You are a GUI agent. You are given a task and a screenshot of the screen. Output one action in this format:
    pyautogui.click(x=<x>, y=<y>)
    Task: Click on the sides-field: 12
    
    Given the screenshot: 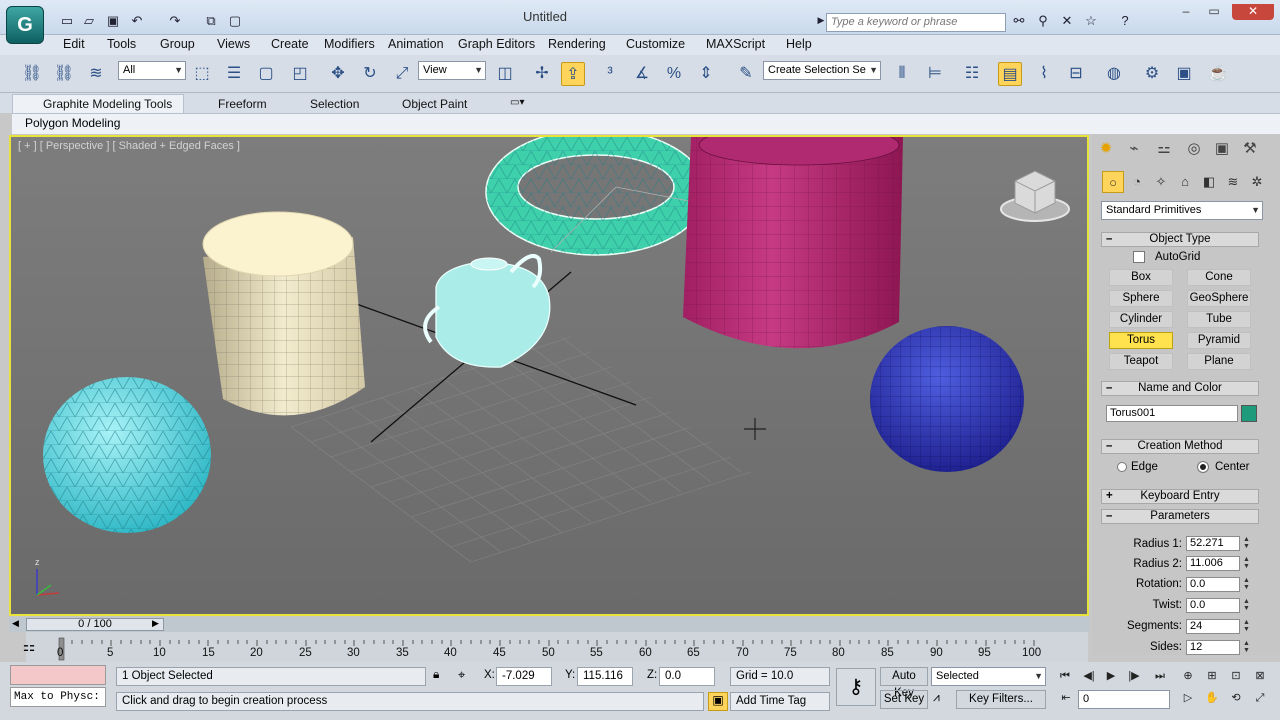 What is the action you would take?
    pyautogui.click(x=1213, y=647)
    